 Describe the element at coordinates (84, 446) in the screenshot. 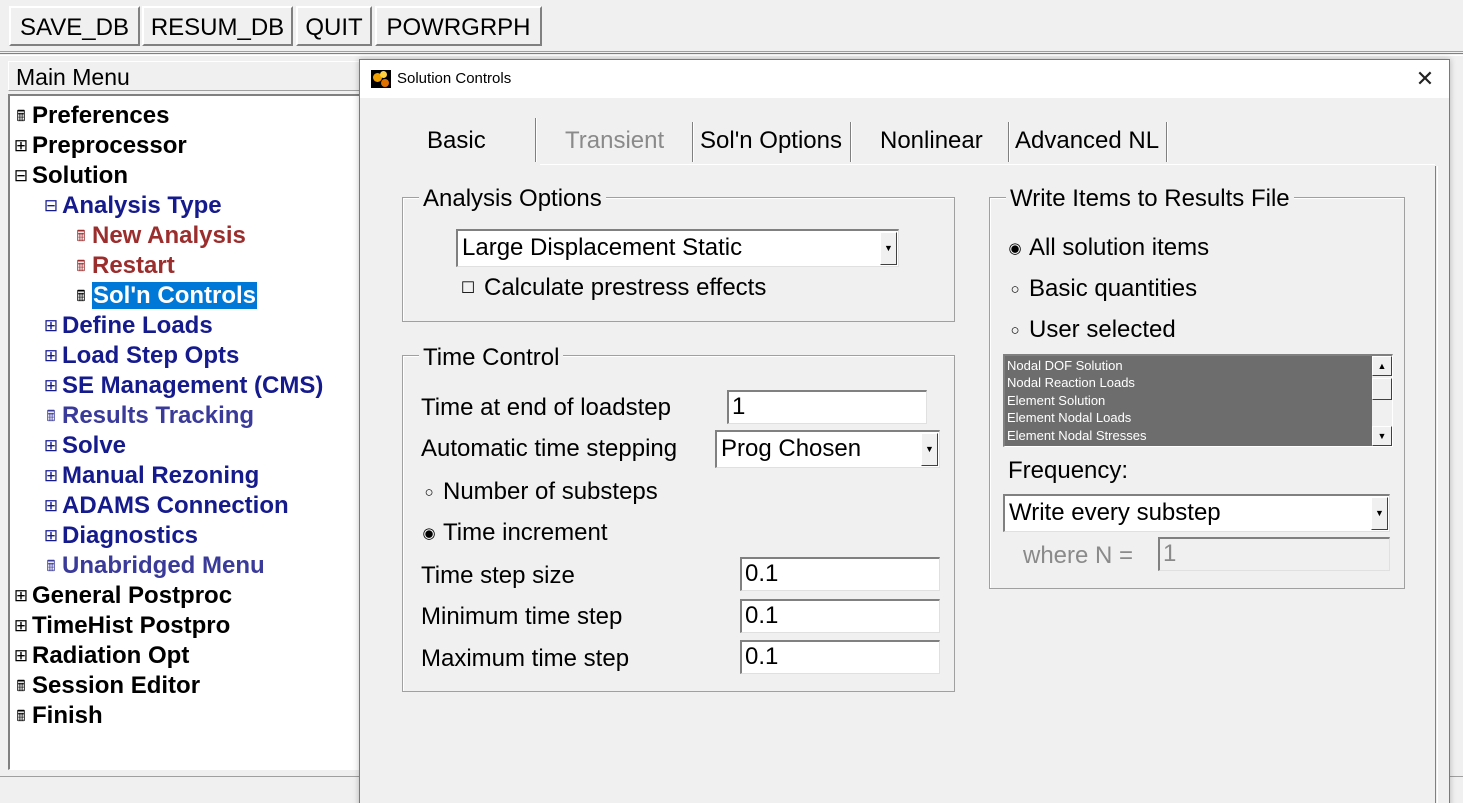

I see `menu-item-solve: ⊞ Solve` at that location.